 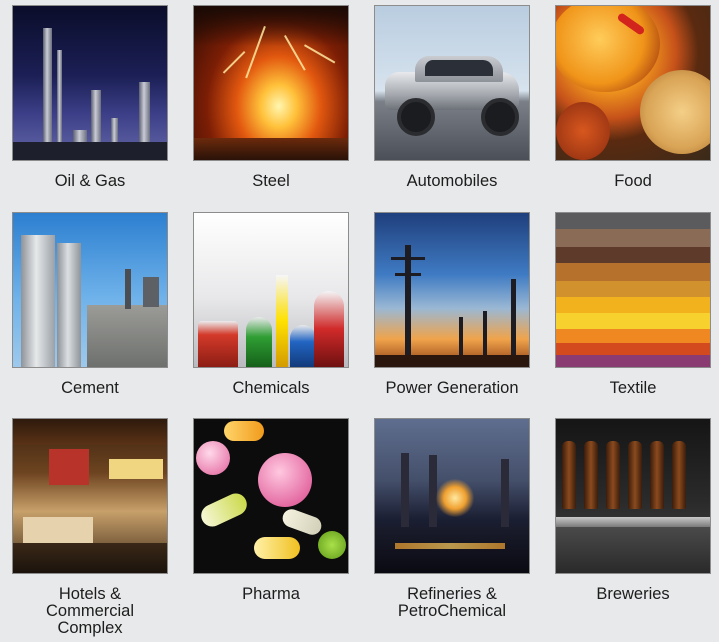 What do you see at coordinates (633, 594) in the screenshot?
I see `industry-label: Breweries` at bounding box center [633, 594].